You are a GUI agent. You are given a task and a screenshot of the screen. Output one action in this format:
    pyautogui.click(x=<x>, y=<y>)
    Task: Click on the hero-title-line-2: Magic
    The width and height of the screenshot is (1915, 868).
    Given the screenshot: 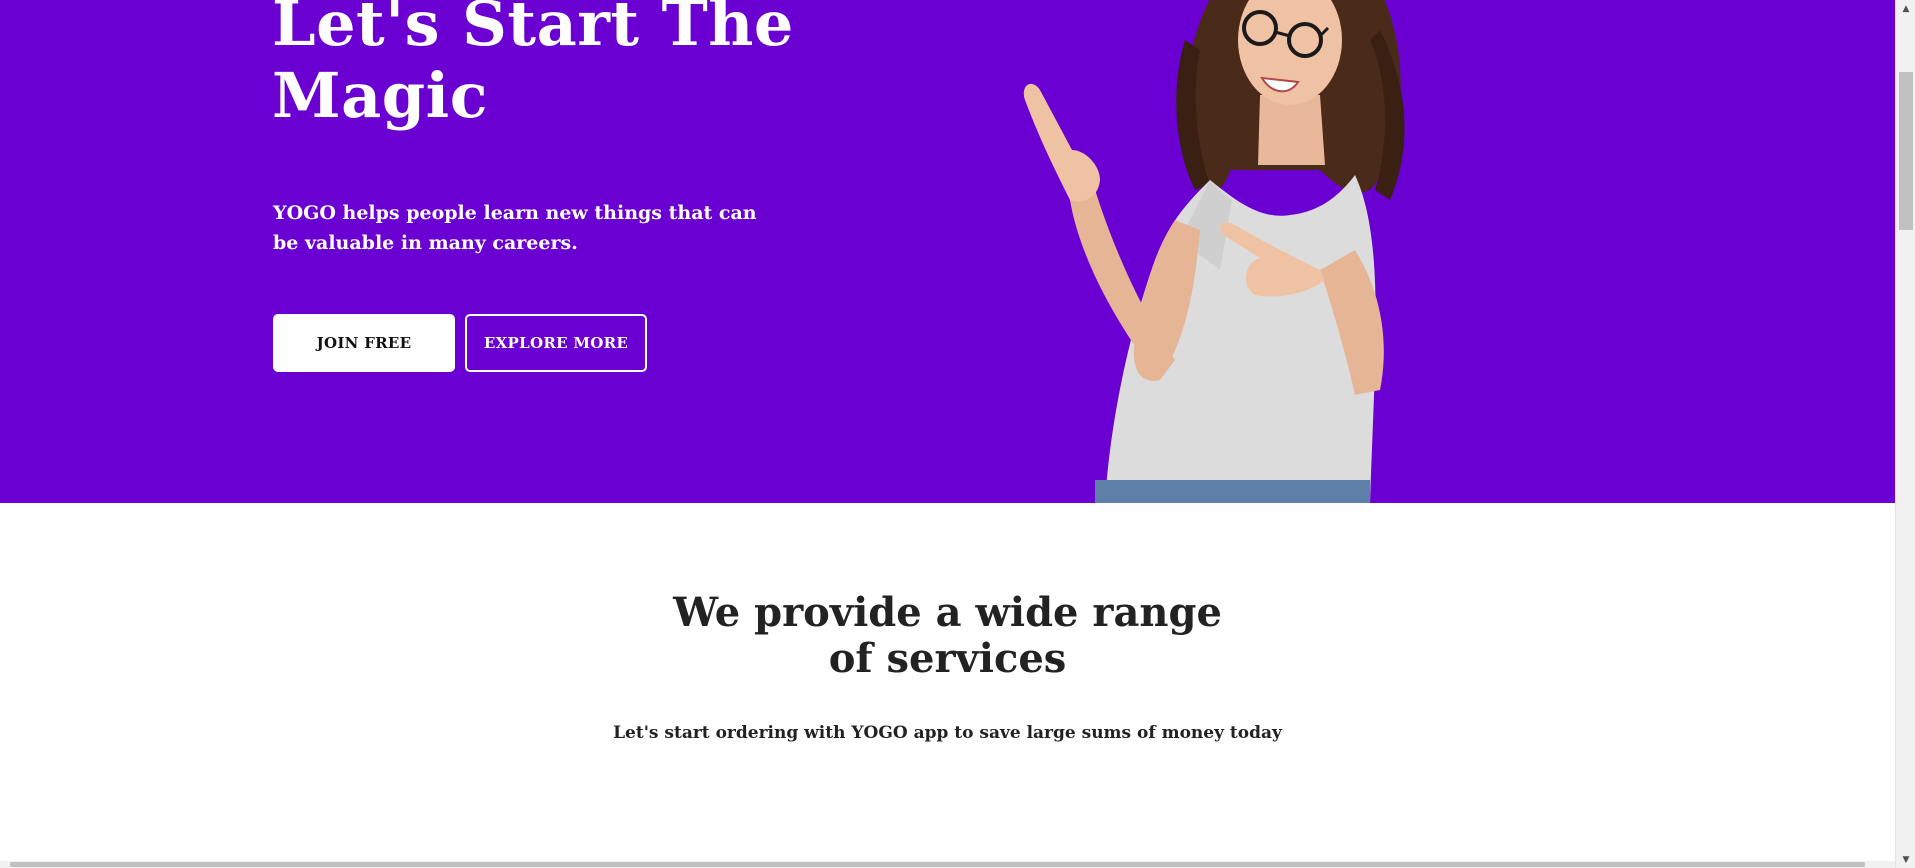 What is the action you would take?
    pyautogui.click(x=380, y=95)
    